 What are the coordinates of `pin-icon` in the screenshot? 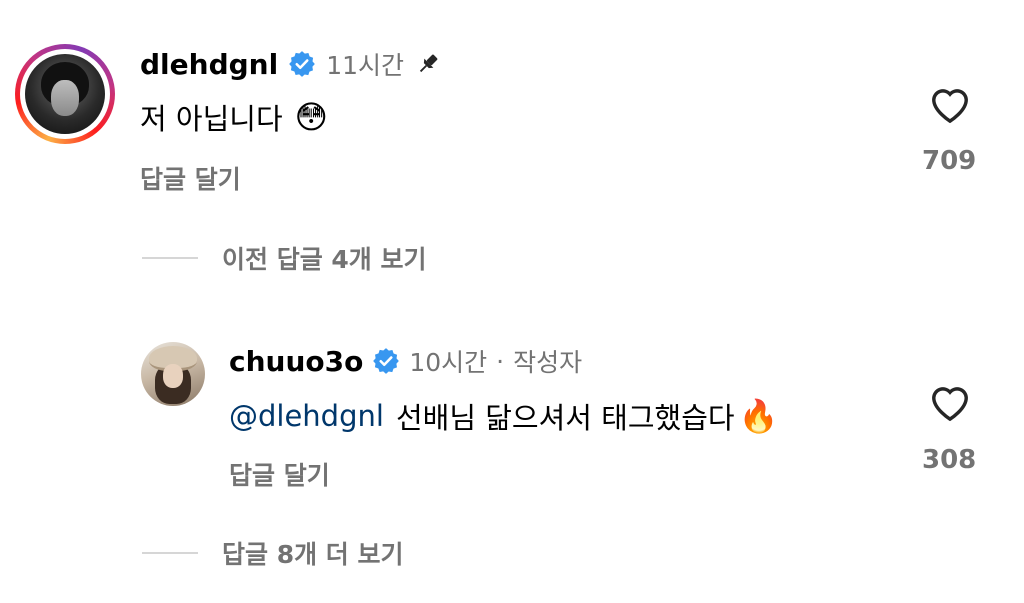 It's located at (428, 64).